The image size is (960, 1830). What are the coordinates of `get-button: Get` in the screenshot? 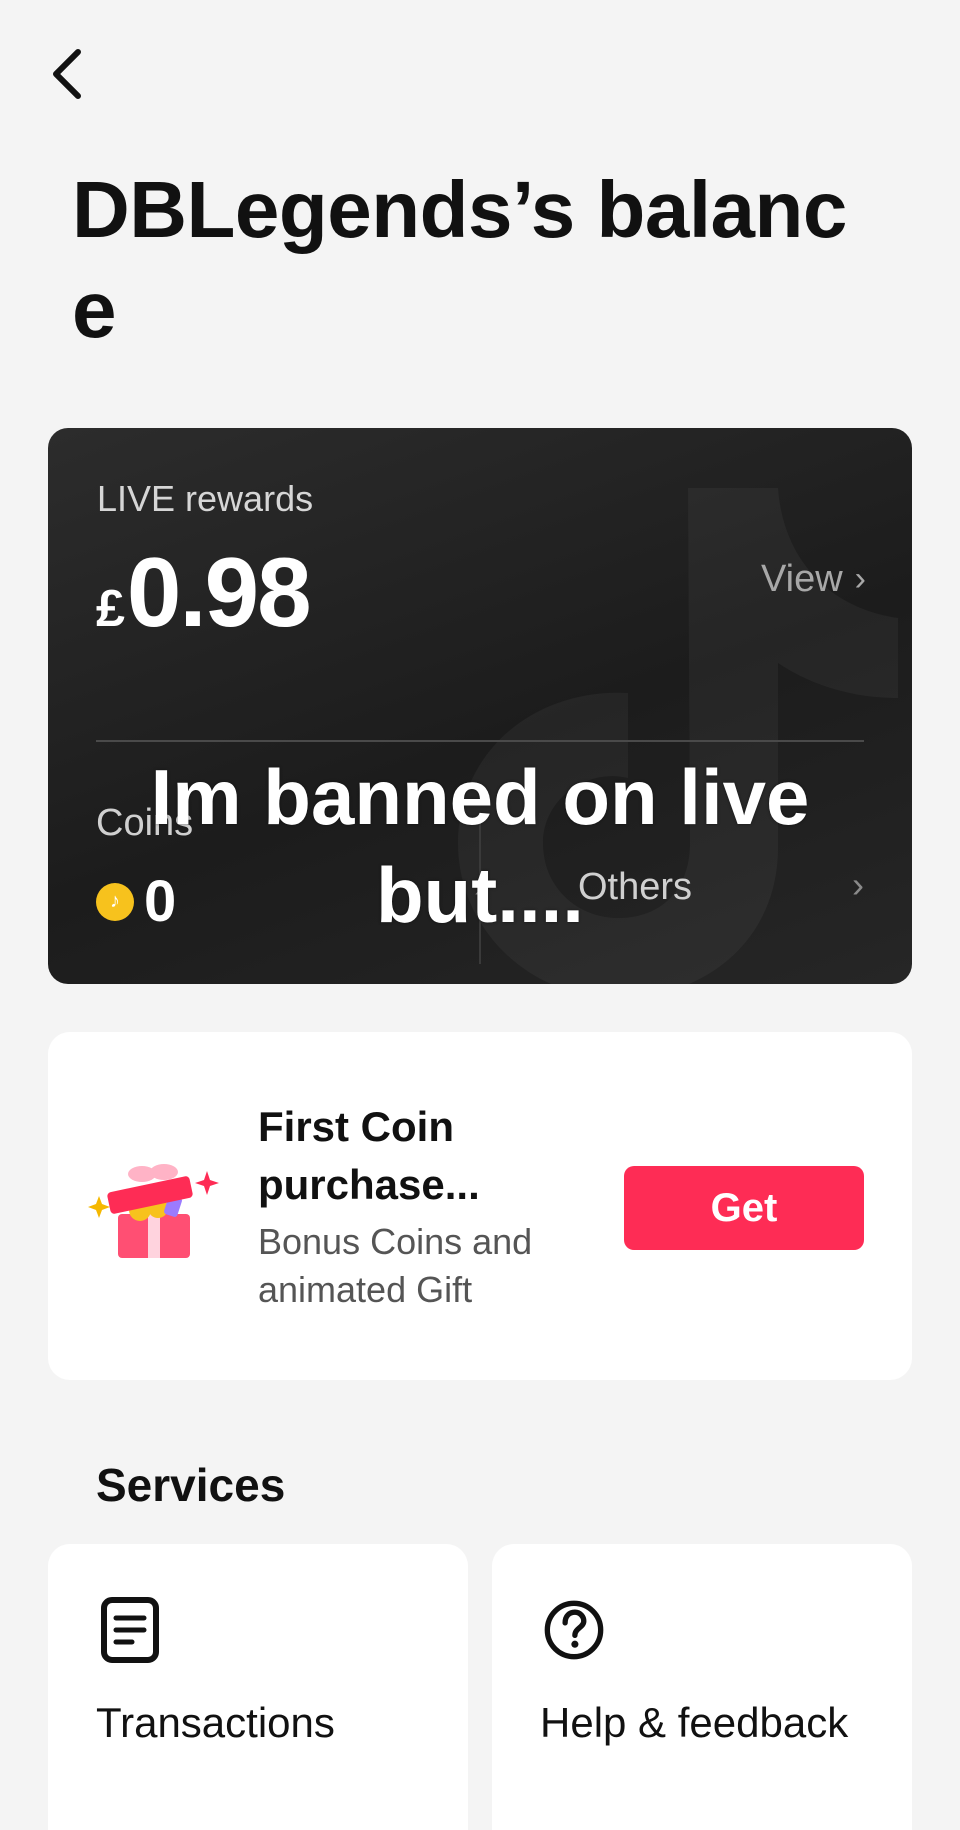 It's located at (744, 1208).